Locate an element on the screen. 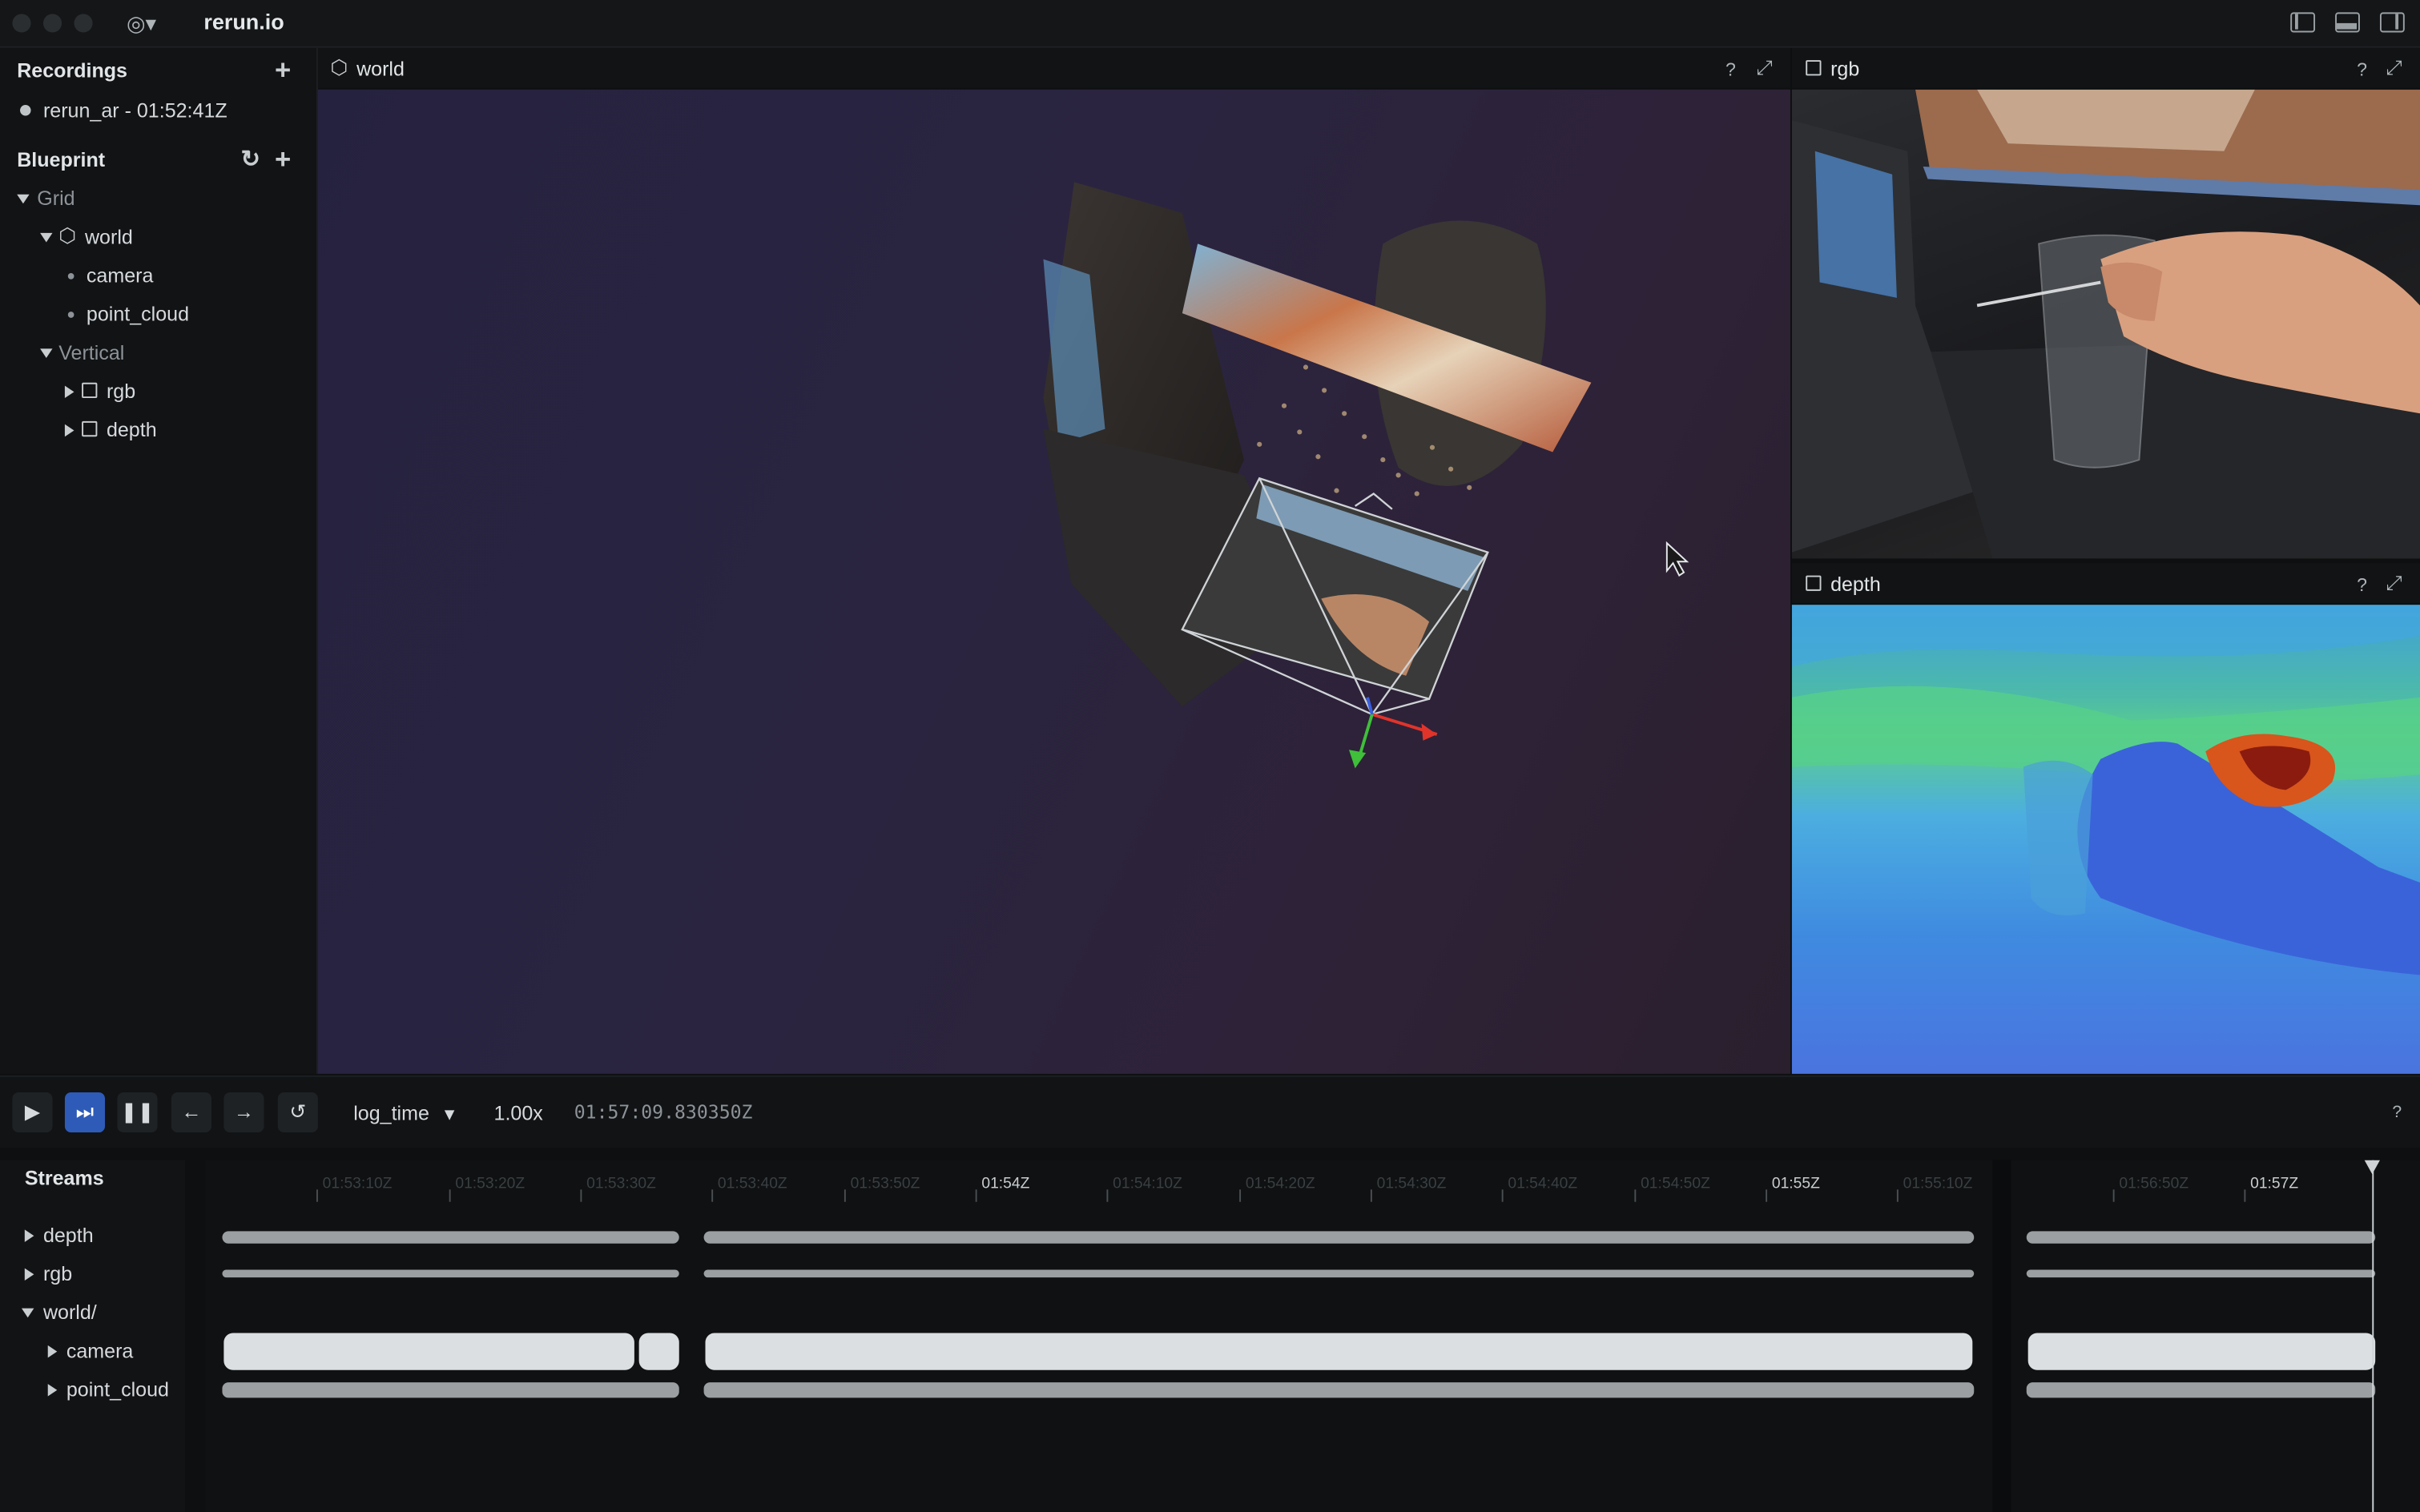 The image size is (2420, 1512). playhead-handle-icon is located at coordinates (2372, 1167).